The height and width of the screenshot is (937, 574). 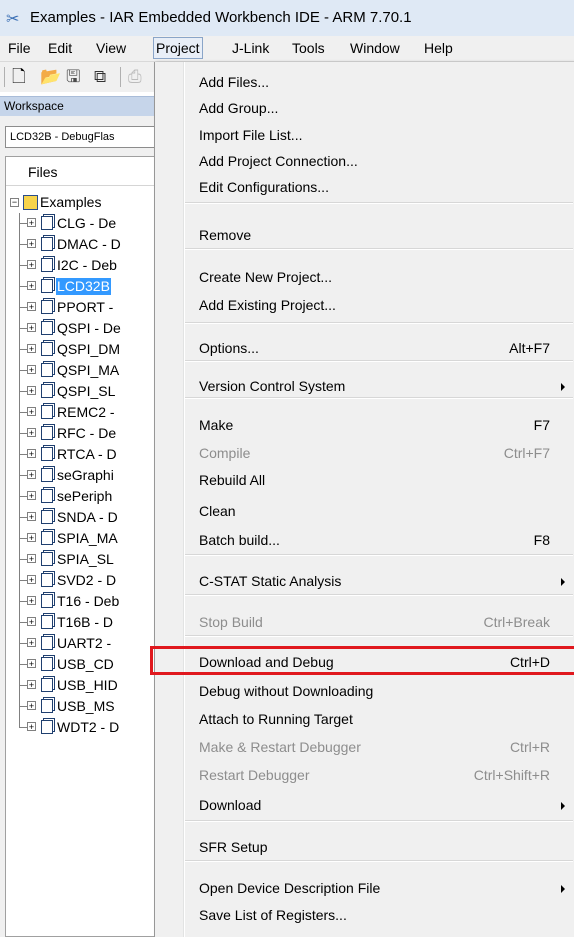 I want to click on tree-project-item: + SPIA_MA, so click(x=80, y=538).